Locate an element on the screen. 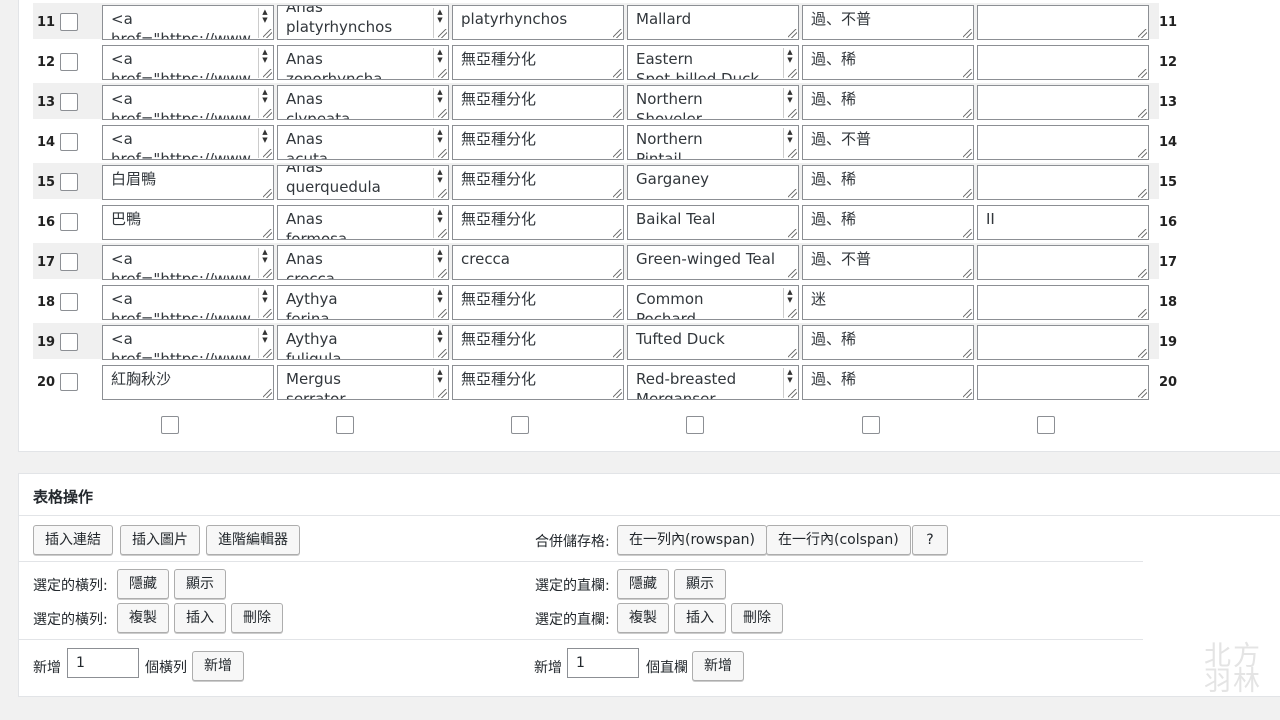 This screenshot has width=1280, height=720. cell-textarea: Eastern Spot-billed Duck ▲ ▼ is located at coordinates (713, 62).